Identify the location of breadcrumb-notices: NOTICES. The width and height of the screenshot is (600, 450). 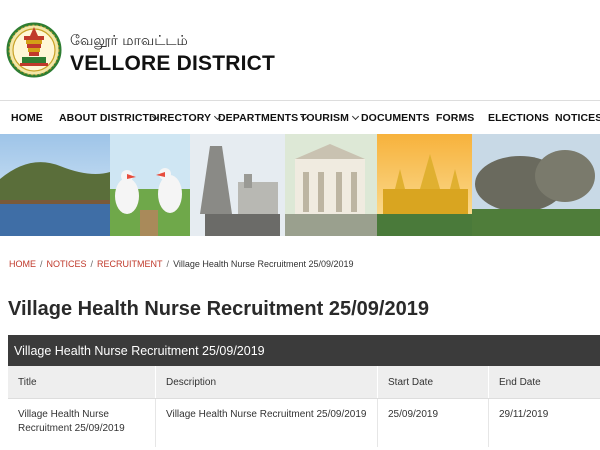
(67, 264).